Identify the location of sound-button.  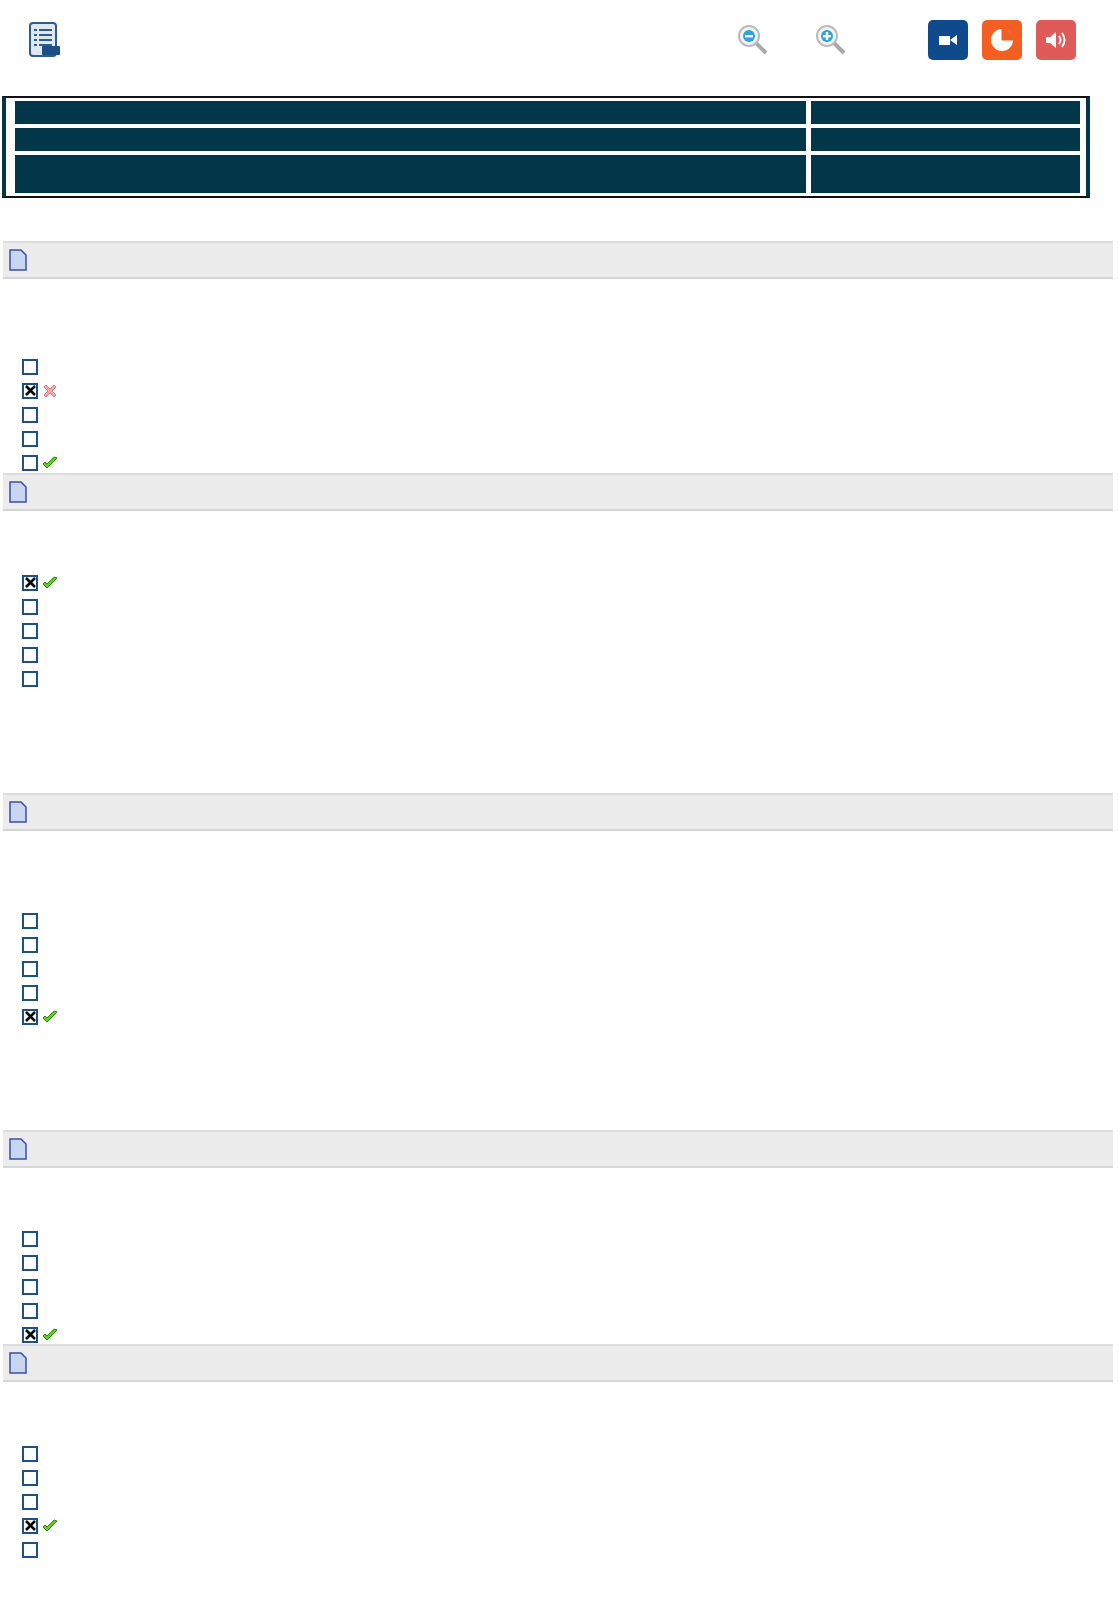
(1056, 40).